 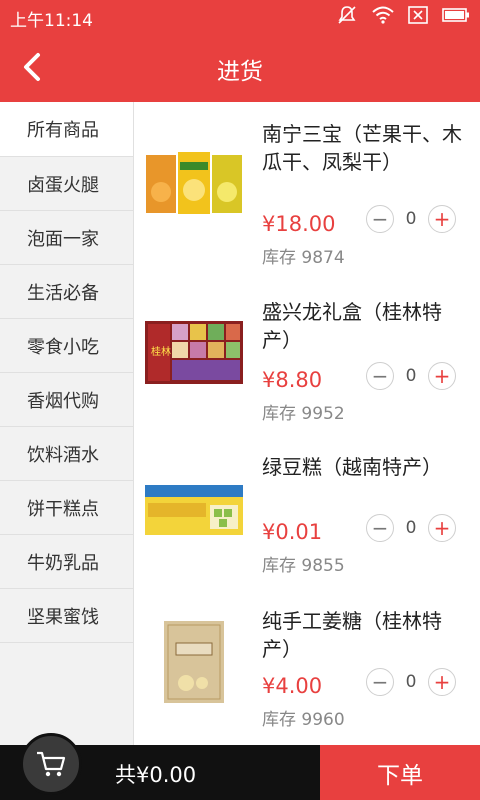 I want to click on cart-total: 共¥0.00, so click(x=156, y=775).